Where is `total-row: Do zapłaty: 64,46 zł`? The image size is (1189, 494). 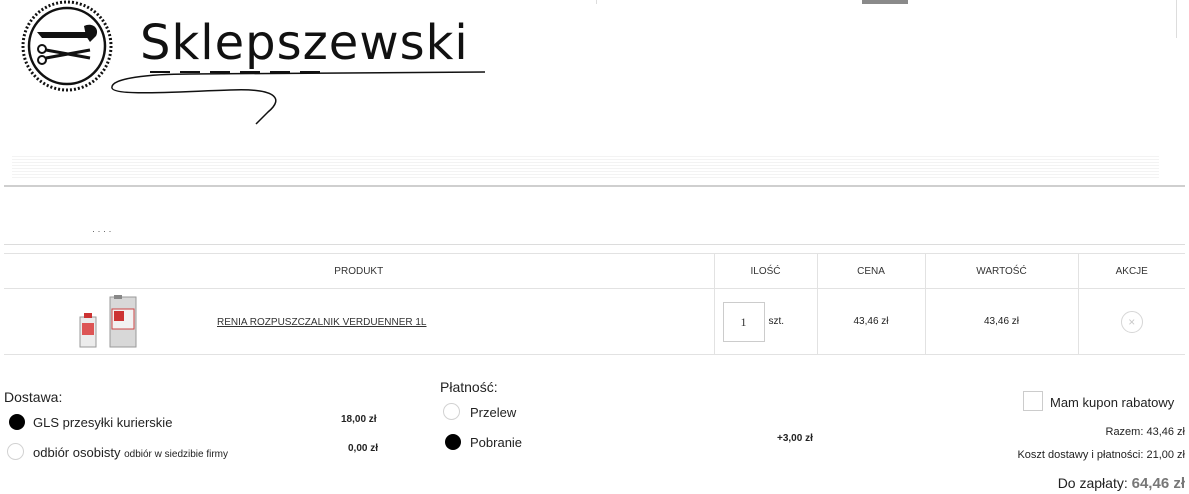 total-row: Do zapłaty: 64,46 zł is located at coordinates (1121, 483).